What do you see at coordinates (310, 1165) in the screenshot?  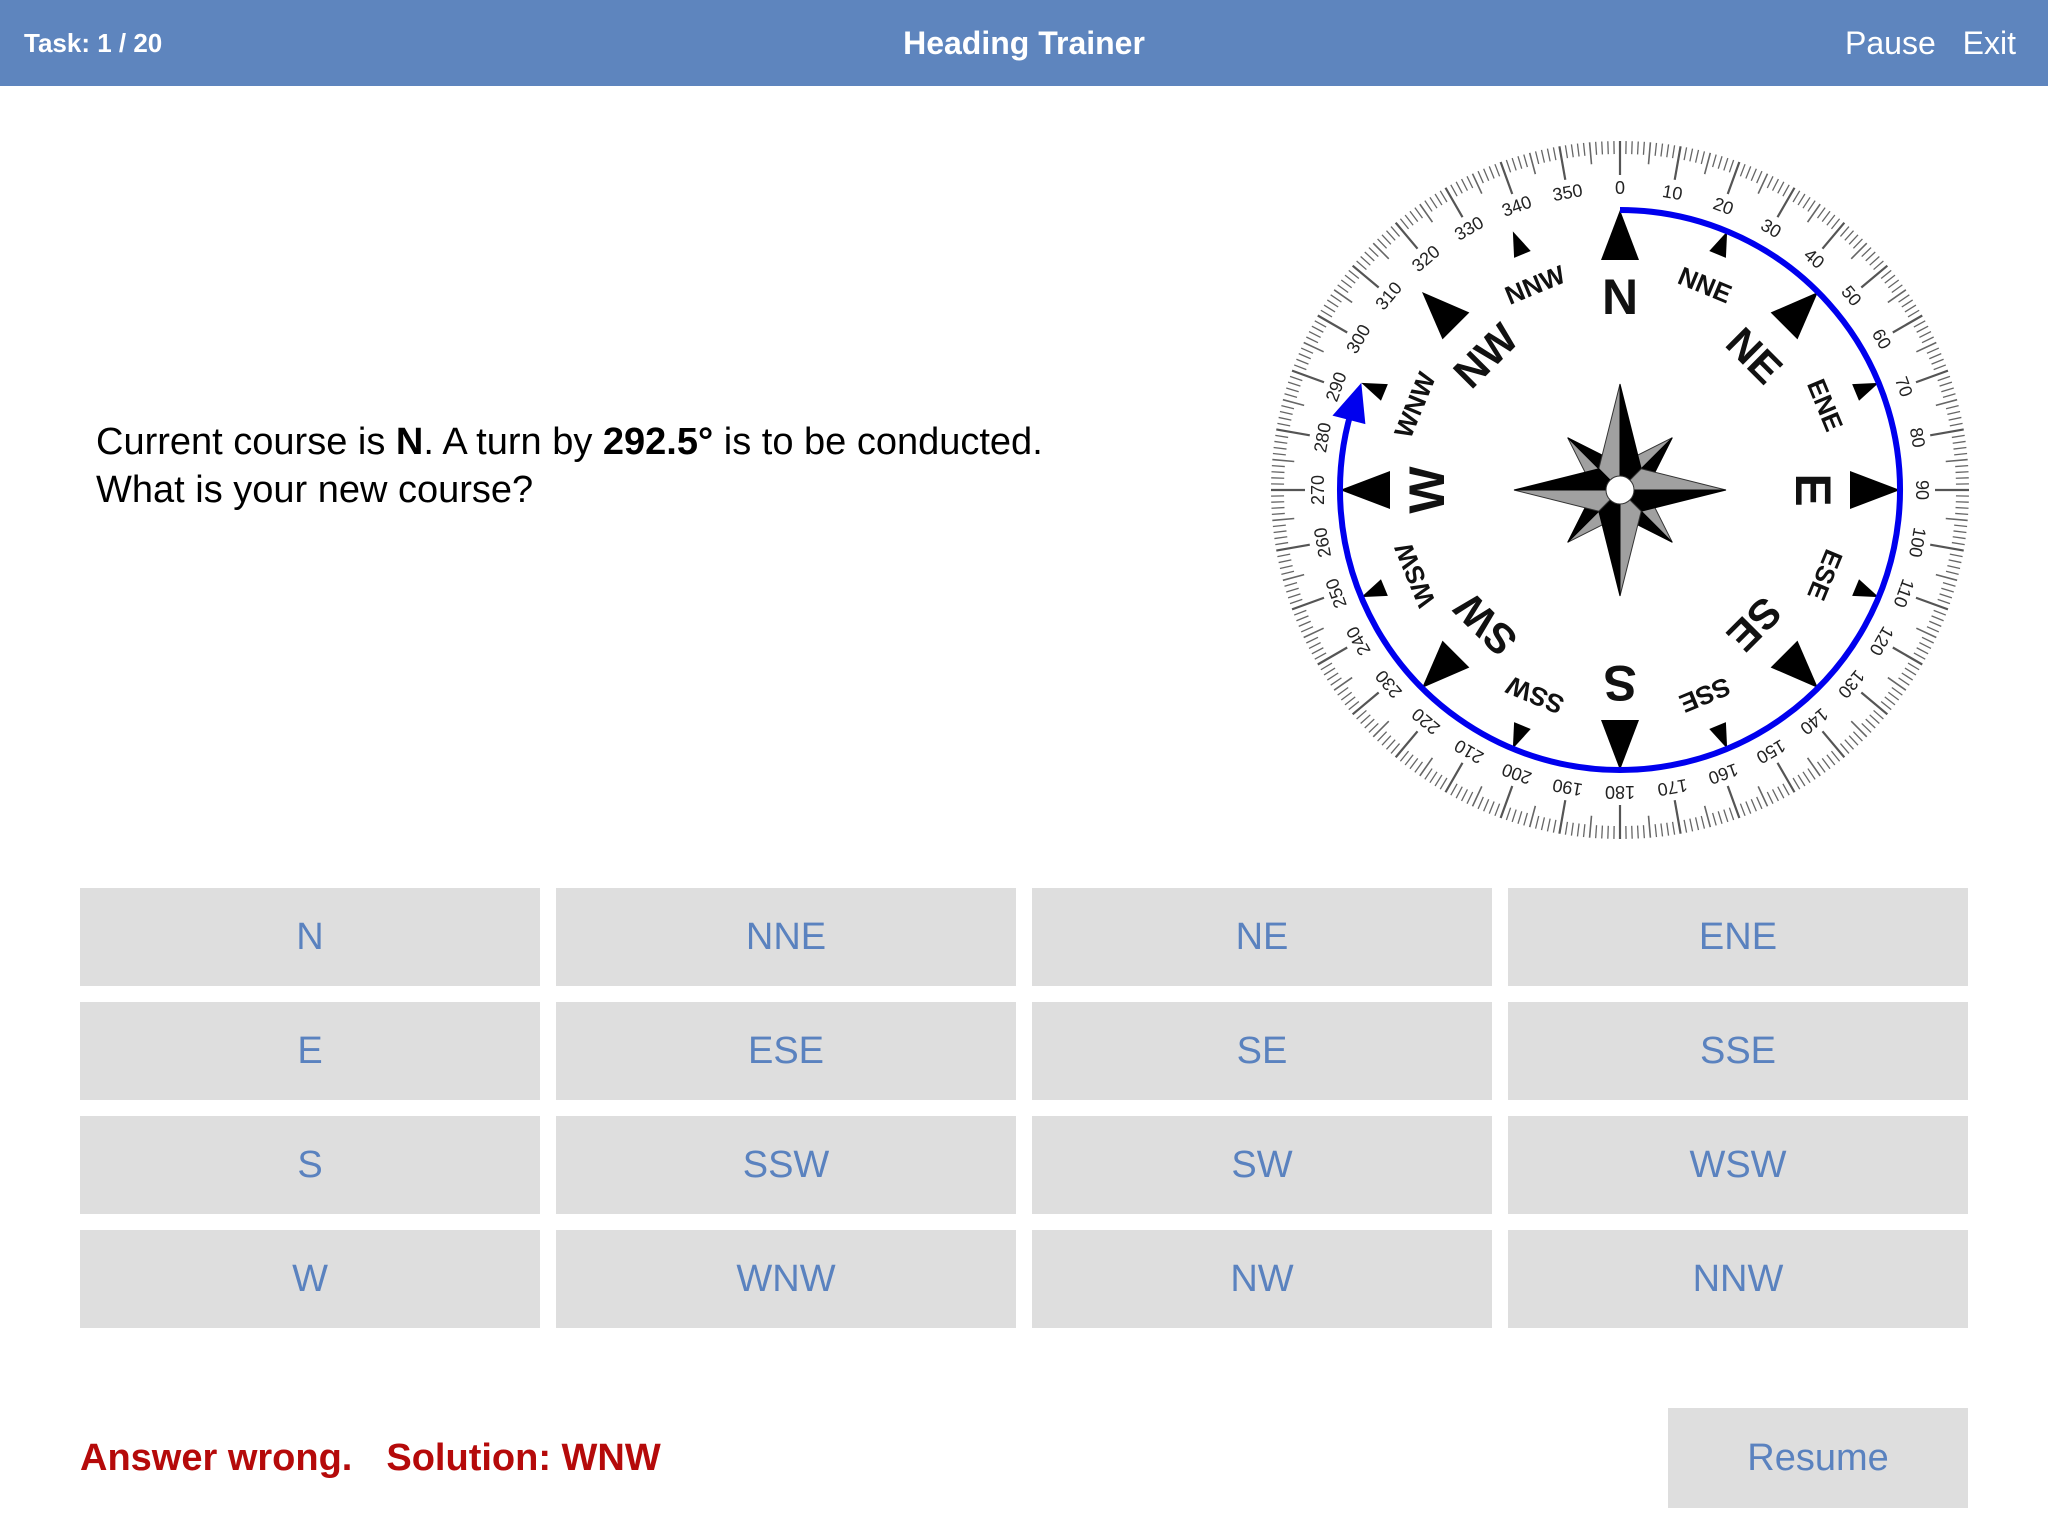 I see `answer-button-s: S` at bounding box center [310, 1165].